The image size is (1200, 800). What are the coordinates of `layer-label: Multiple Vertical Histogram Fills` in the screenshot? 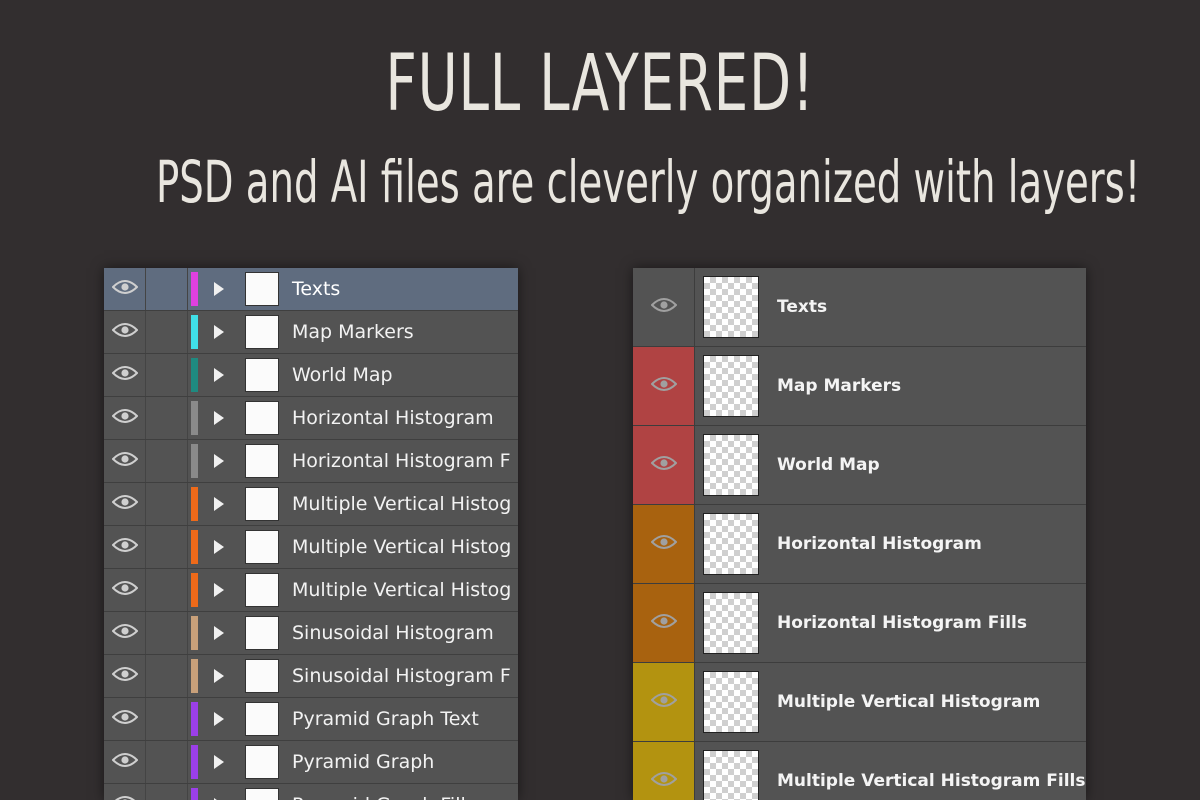 It's located at (931, 781).